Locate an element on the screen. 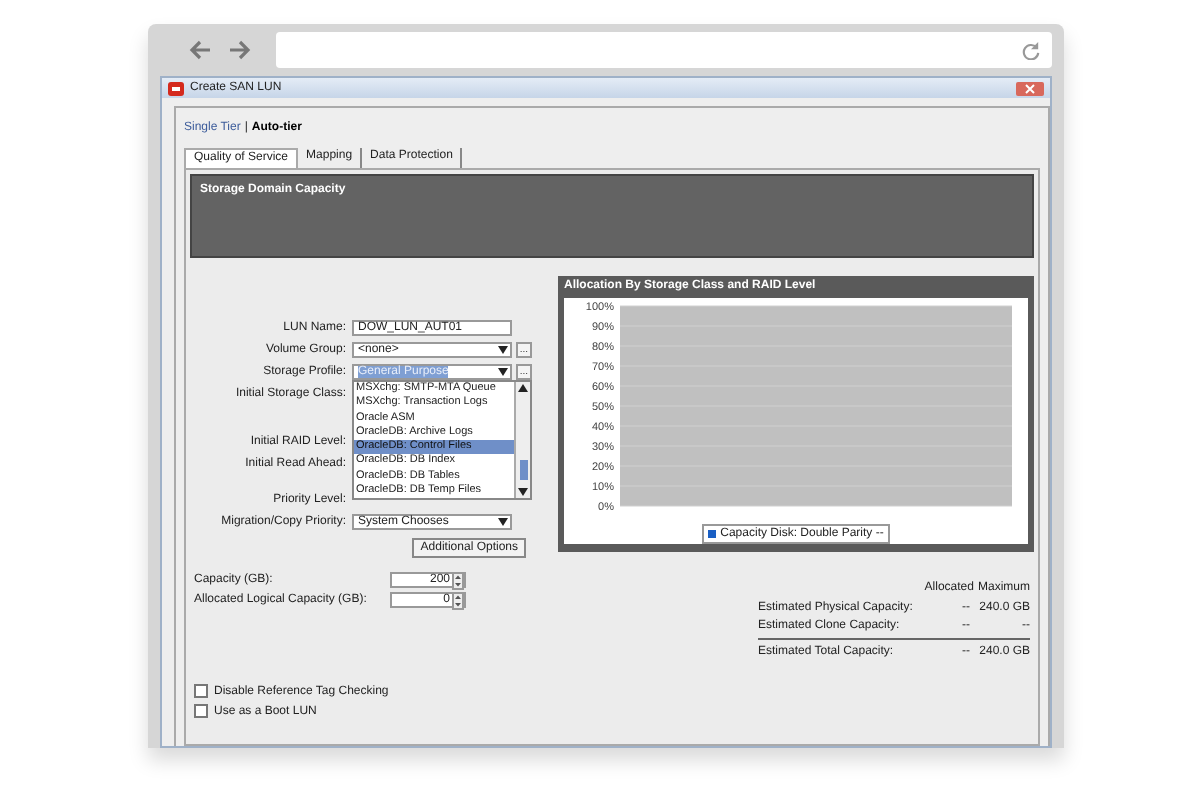 The width and height of the screenshot is (1200, 800). app-icon is located at coordinates (176, 88).